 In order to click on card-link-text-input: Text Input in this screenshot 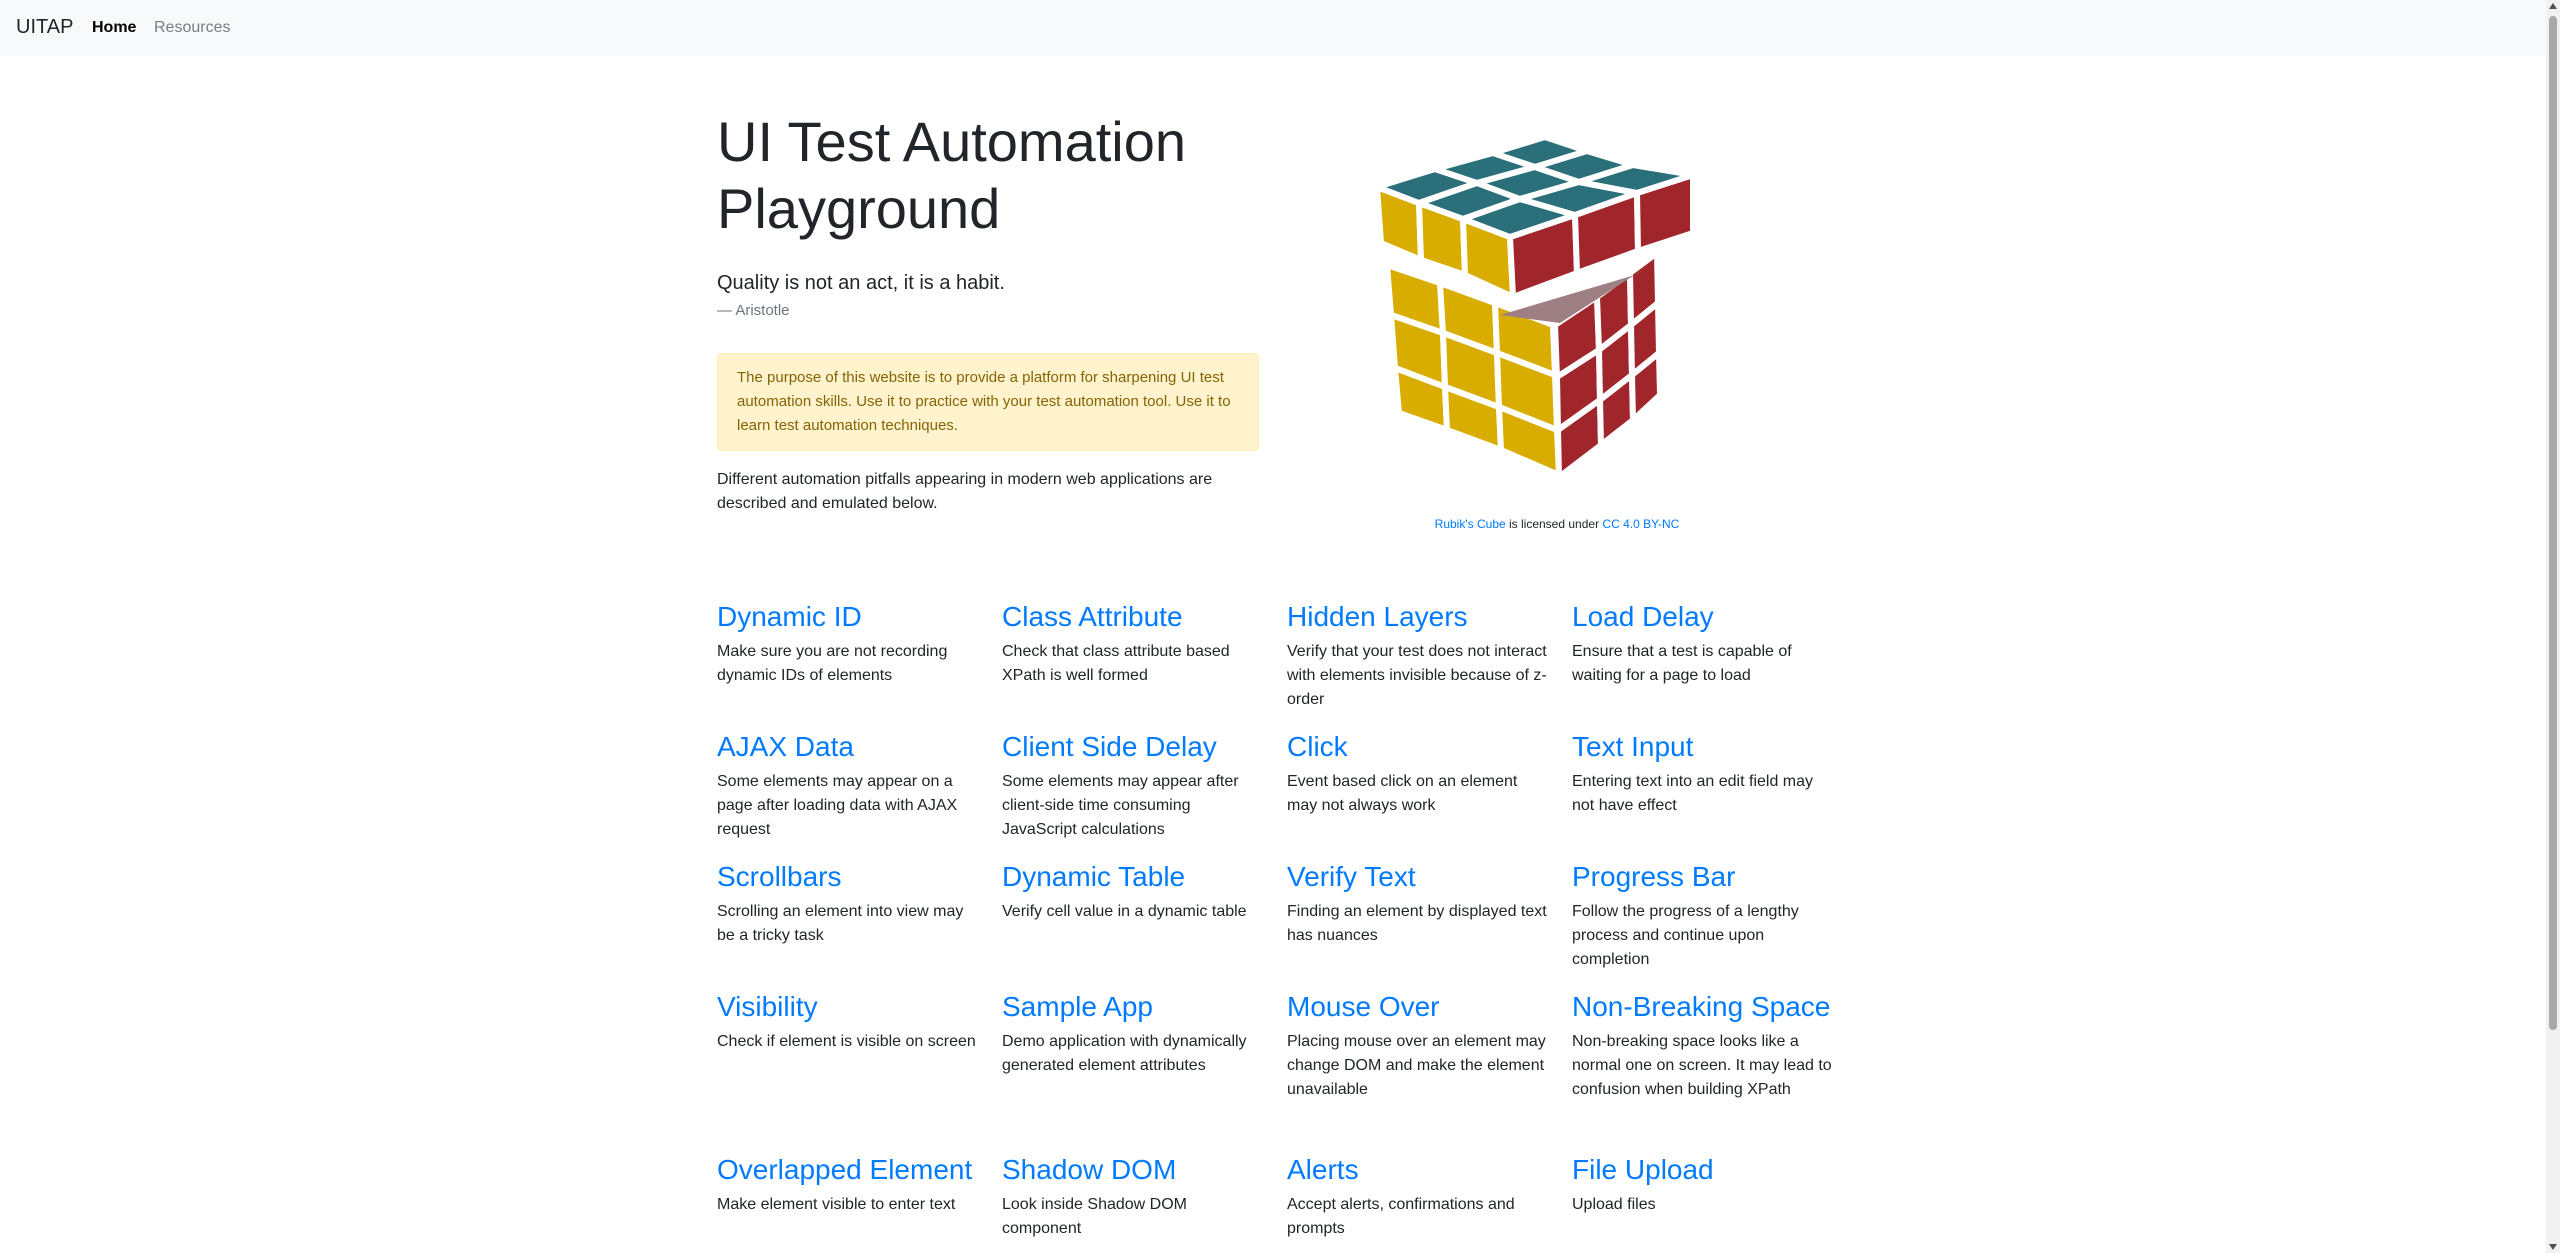, I will do `click(1632, 746)`.